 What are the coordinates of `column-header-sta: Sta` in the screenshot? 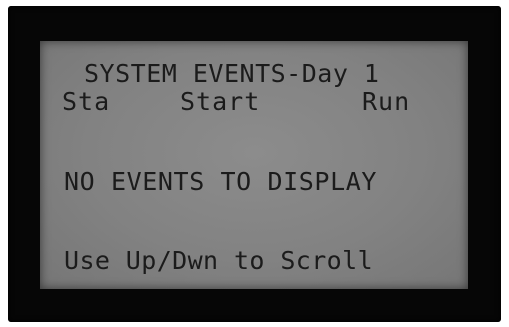 It's located at (86, 101).